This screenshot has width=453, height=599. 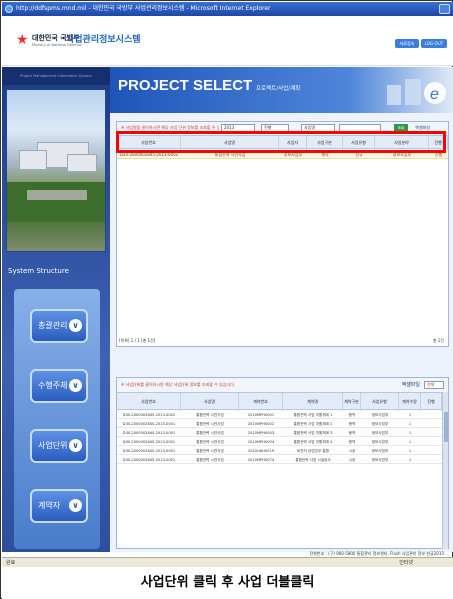 What do you see at coordinates (313, 402) in the screenshot?
I see `column-header: 계약명` at bounding box center [313, 402].